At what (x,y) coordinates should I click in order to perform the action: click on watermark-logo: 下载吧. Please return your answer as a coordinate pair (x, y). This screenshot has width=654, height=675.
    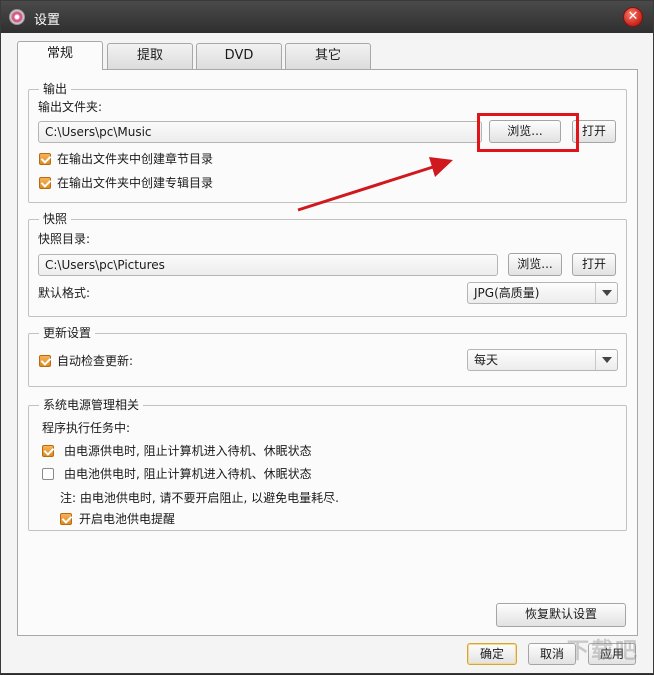
    Looking at the image, I should click on (602, 651).